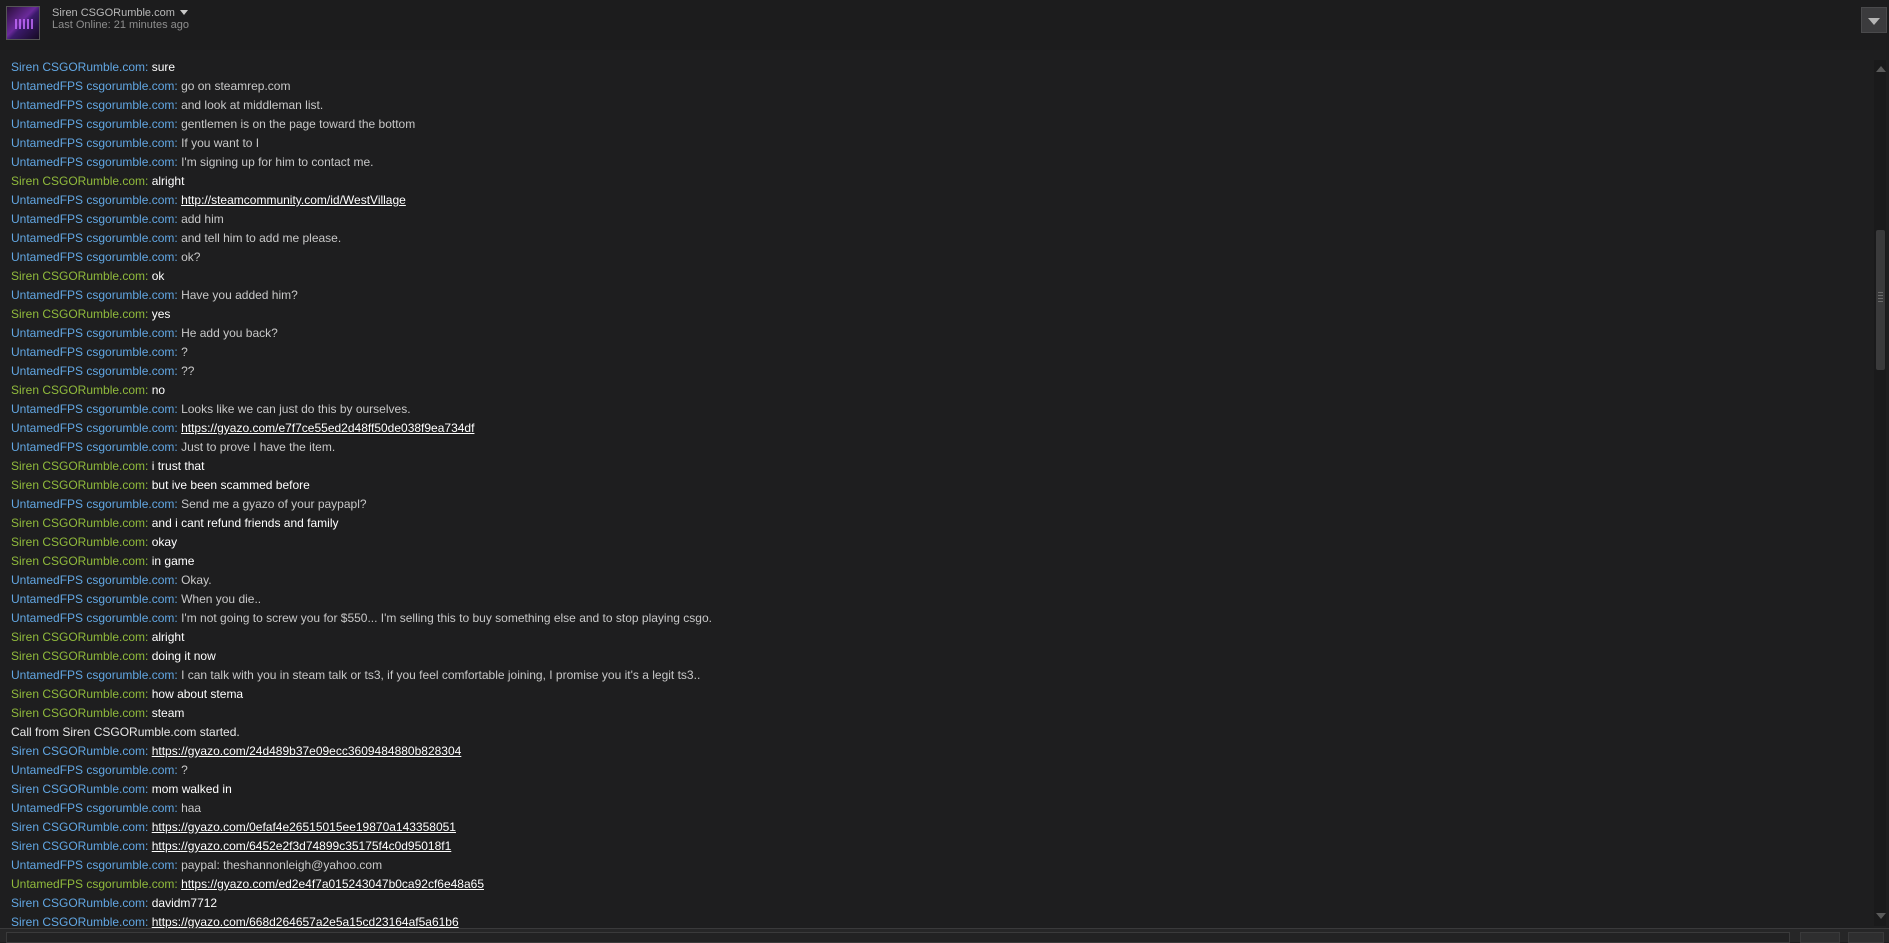 The width and height of the screenshot is (1889, 943). What do you see at coordinates (161, 314) in the screenshot?
I see `message-text: yes` at bounding box center [161, 314].